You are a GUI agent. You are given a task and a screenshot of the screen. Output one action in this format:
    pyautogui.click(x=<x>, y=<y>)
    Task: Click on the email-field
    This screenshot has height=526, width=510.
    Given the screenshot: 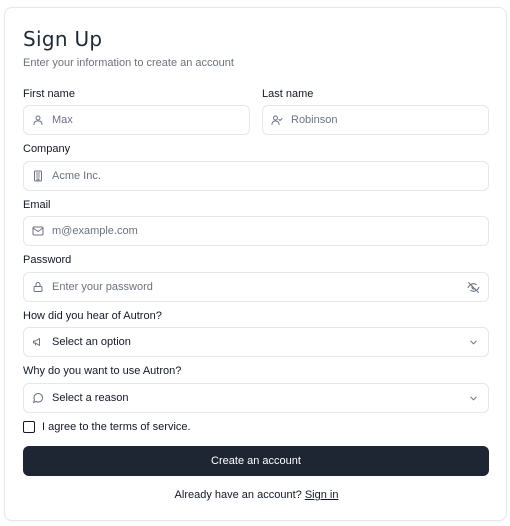 What is the action you would take?
    pyautogui.click(x=256, y=231)
    